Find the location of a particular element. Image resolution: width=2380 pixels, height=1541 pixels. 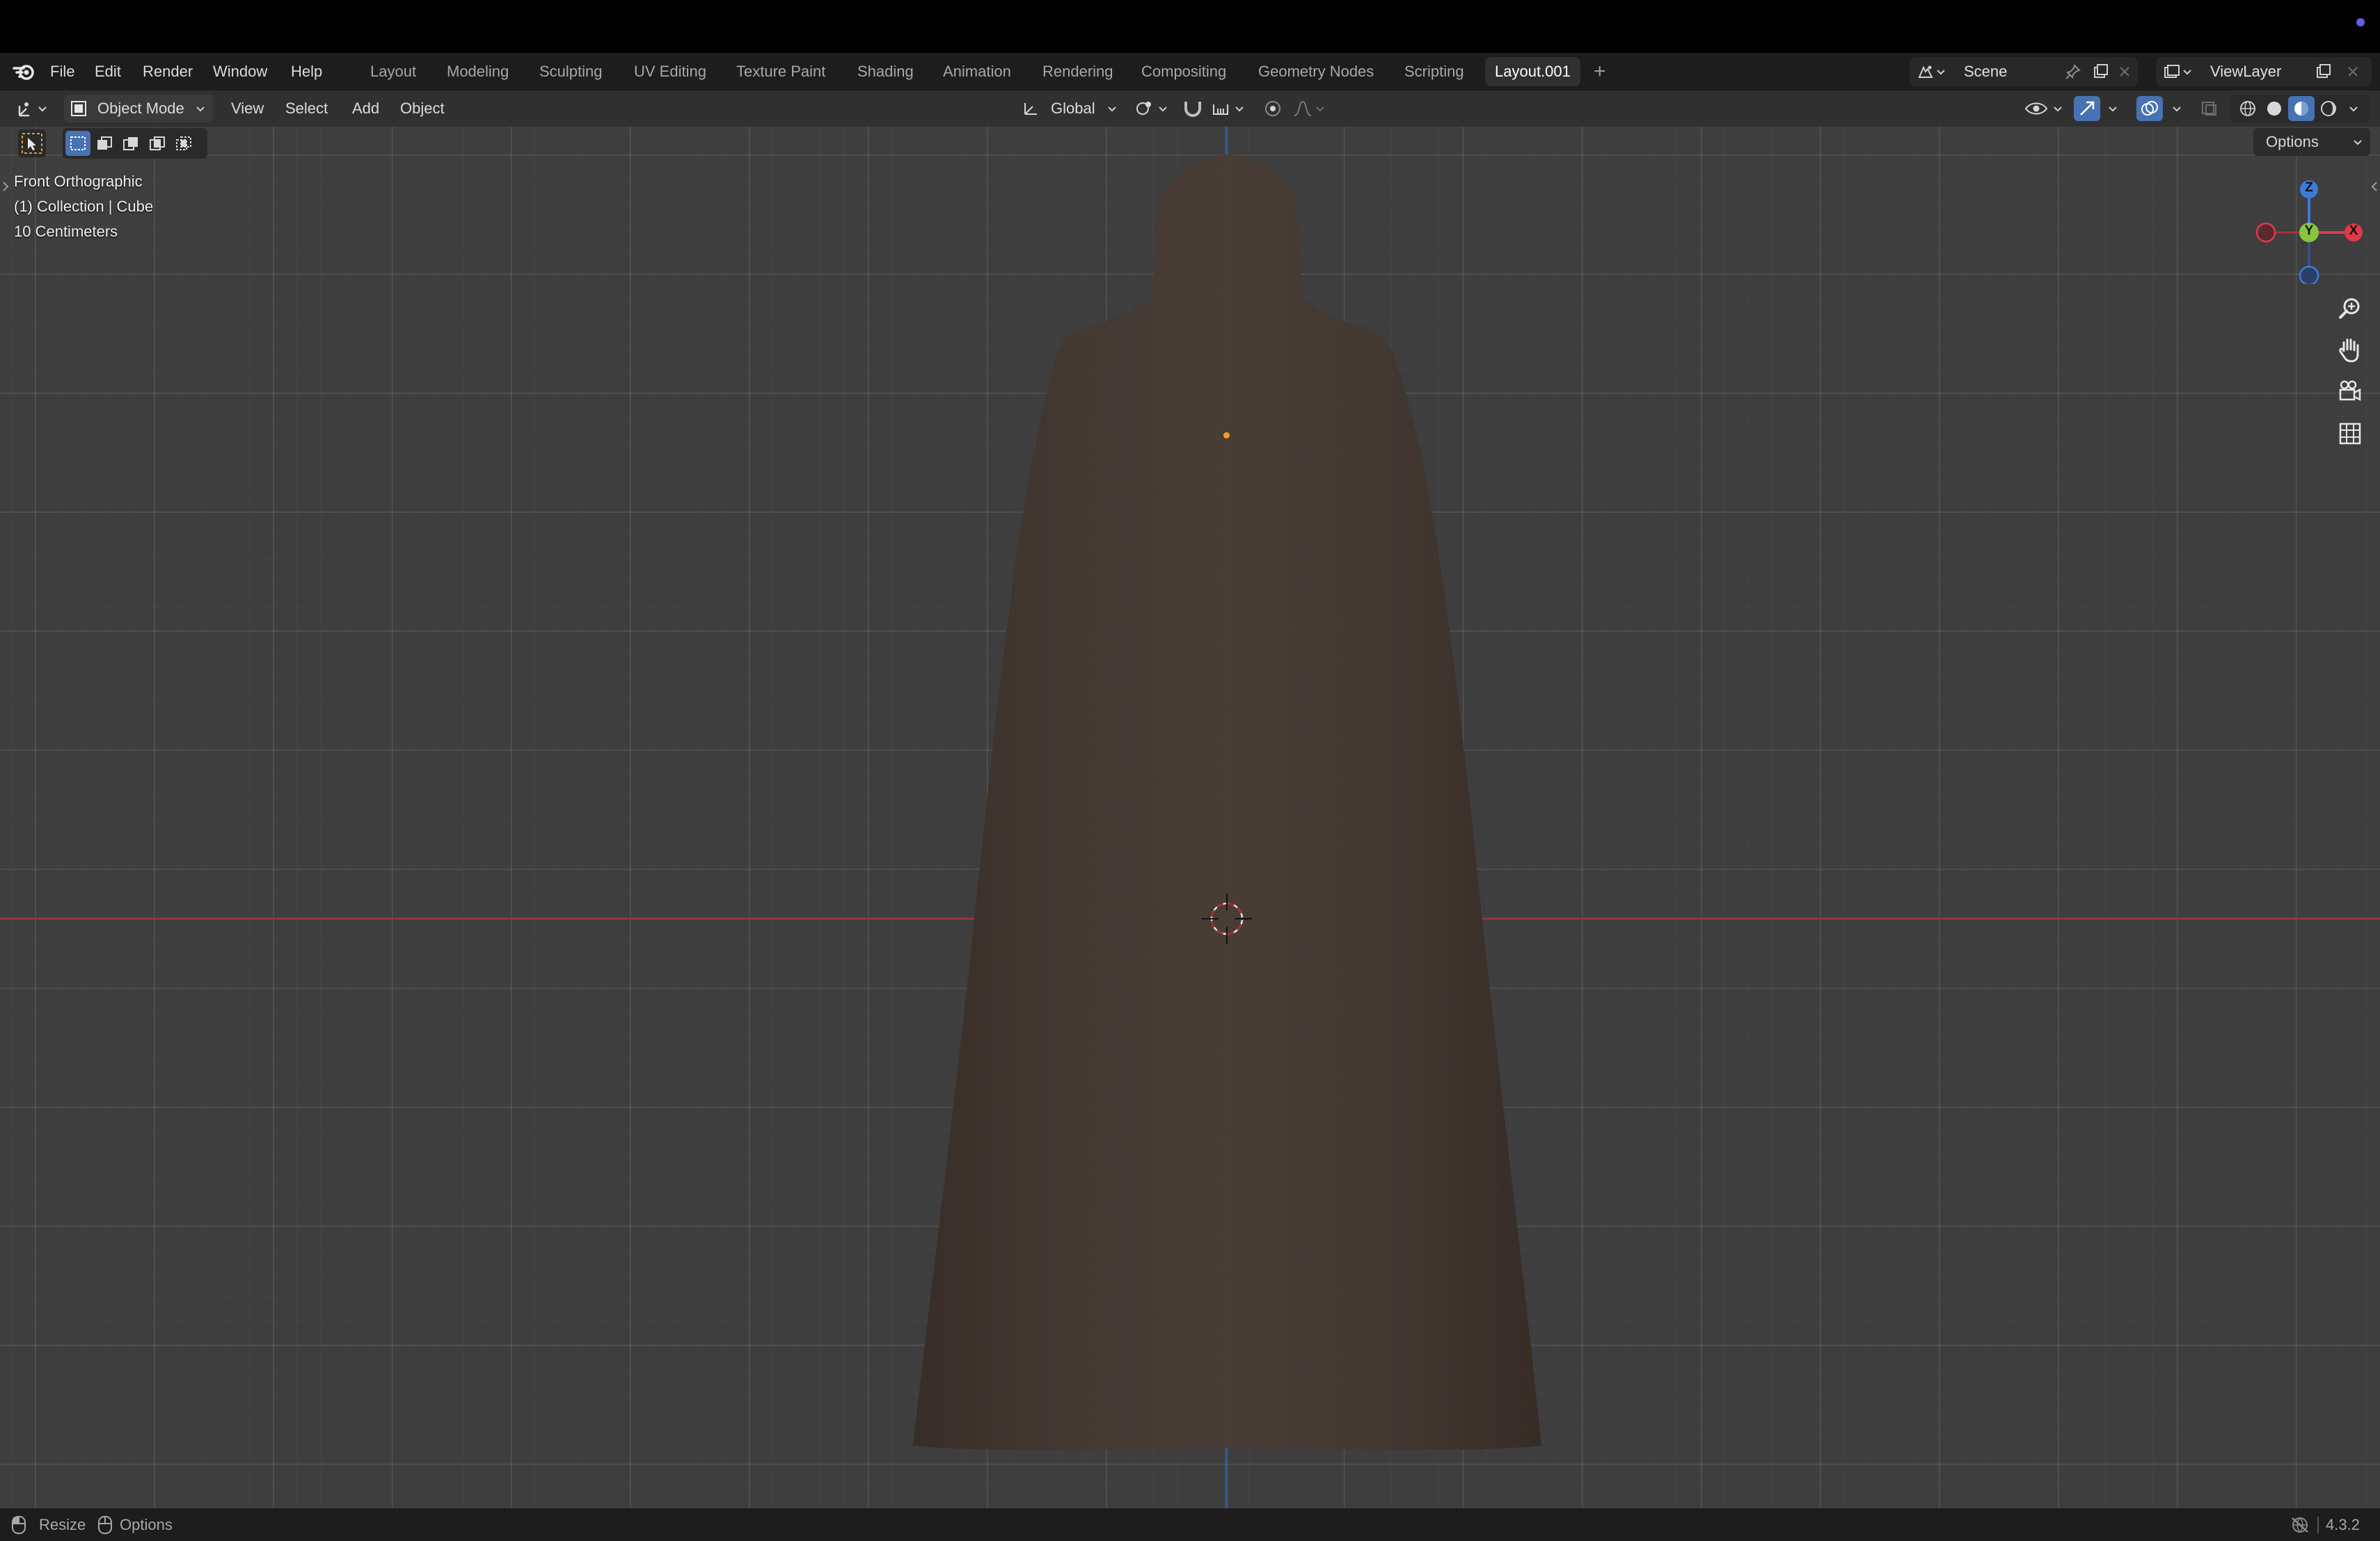

select-box-cursor-icon is located at coordinates (32, 143).